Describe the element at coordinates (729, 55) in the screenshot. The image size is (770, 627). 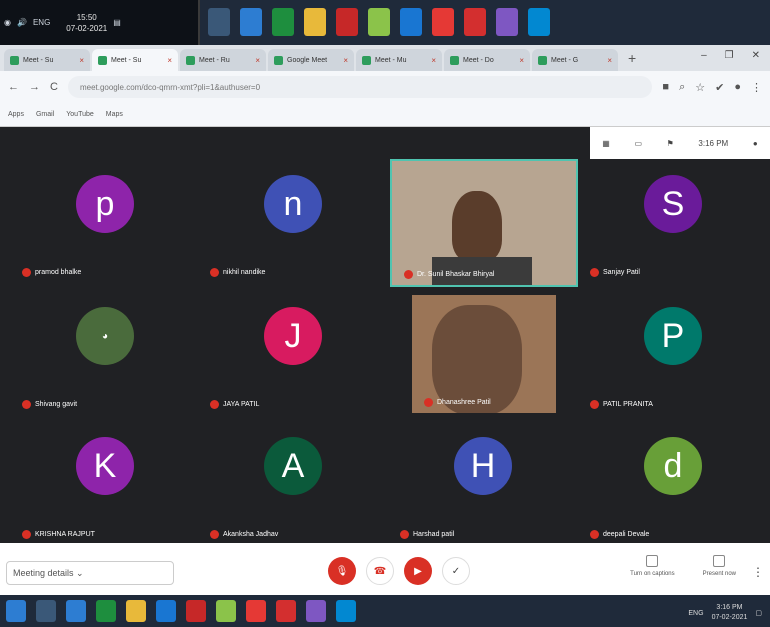
I see `maximize-button: ❐` at that location.